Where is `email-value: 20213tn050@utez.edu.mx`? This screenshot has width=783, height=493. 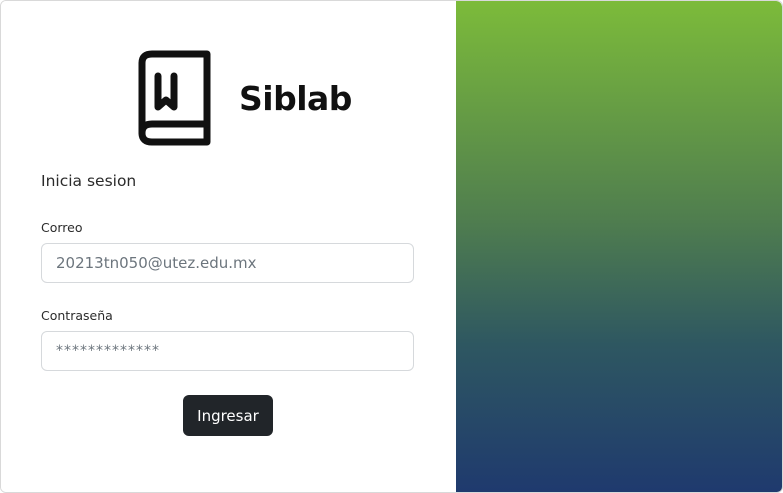
email-value: 20213tn050@utez.edu.mx is located at coordinates (156, 263).